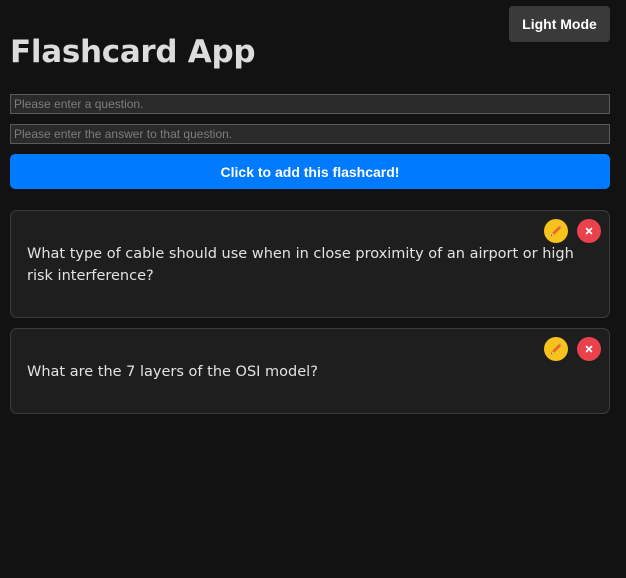 The height and width of the screenshot is (578, 626). Describe the element at coordinates (559, 24) in the screenshot. I see `light-mode-toggle-button: Light Mode` at that location.